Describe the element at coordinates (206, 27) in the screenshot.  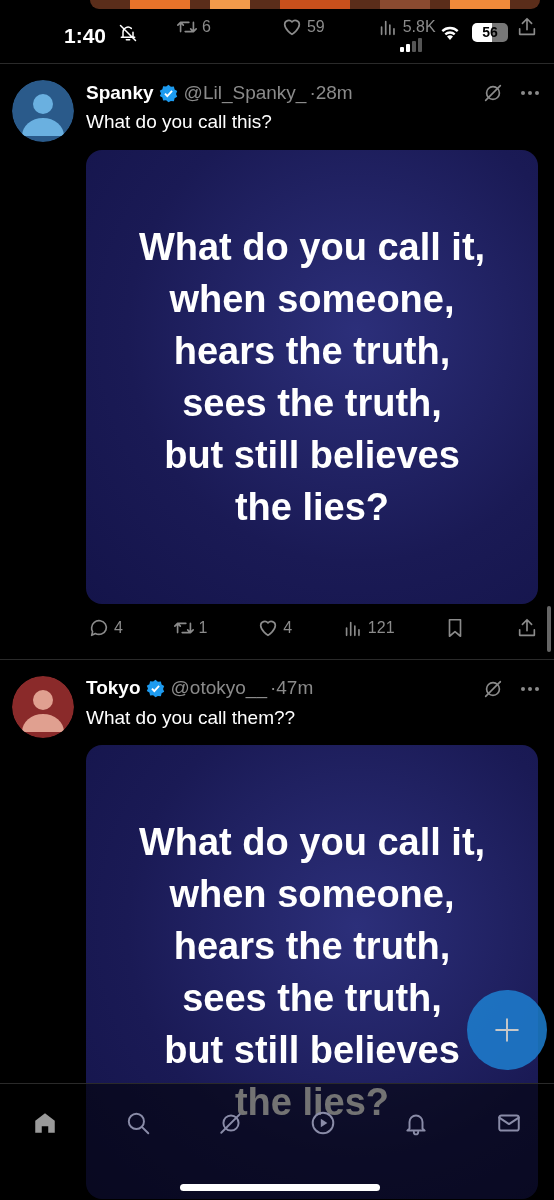
I see `count-label: 6` at that location.